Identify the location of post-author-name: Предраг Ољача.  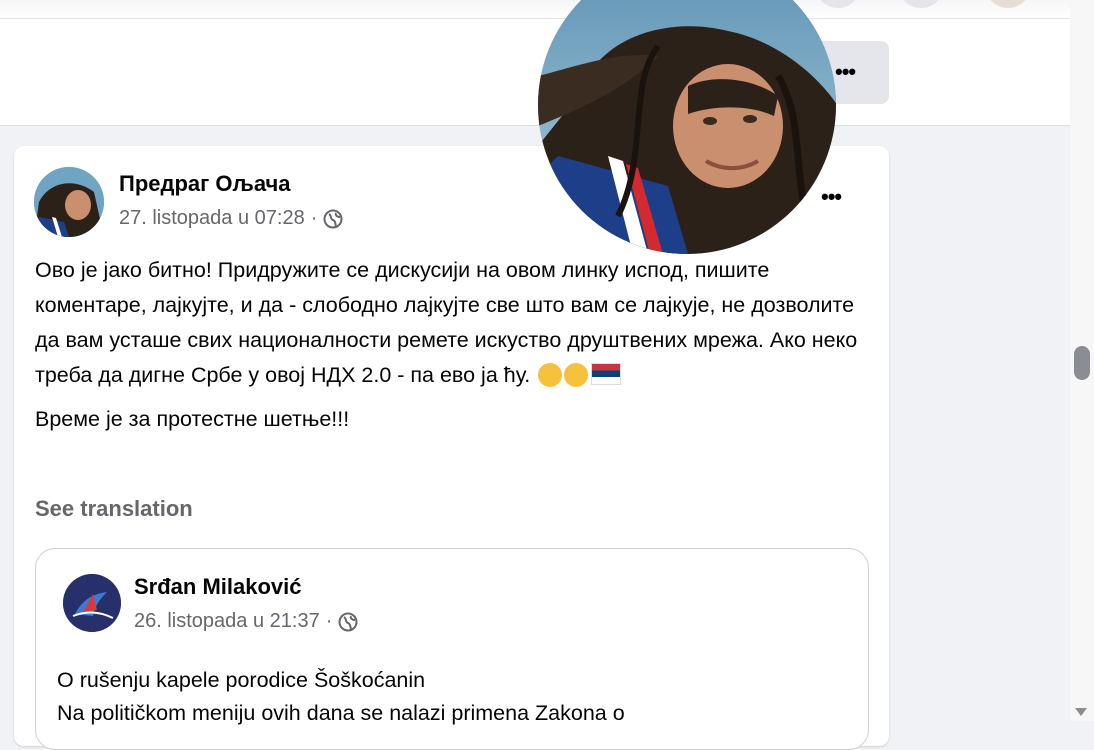
(205, 184).